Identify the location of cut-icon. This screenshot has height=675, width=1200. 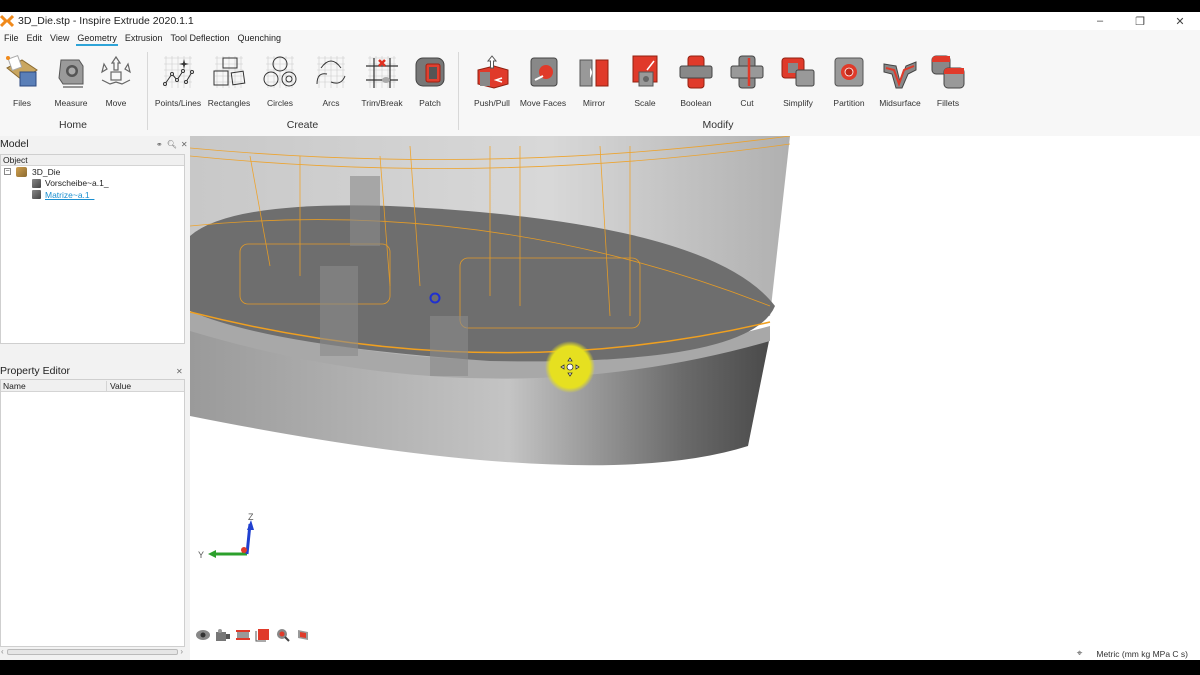
(747, 72).